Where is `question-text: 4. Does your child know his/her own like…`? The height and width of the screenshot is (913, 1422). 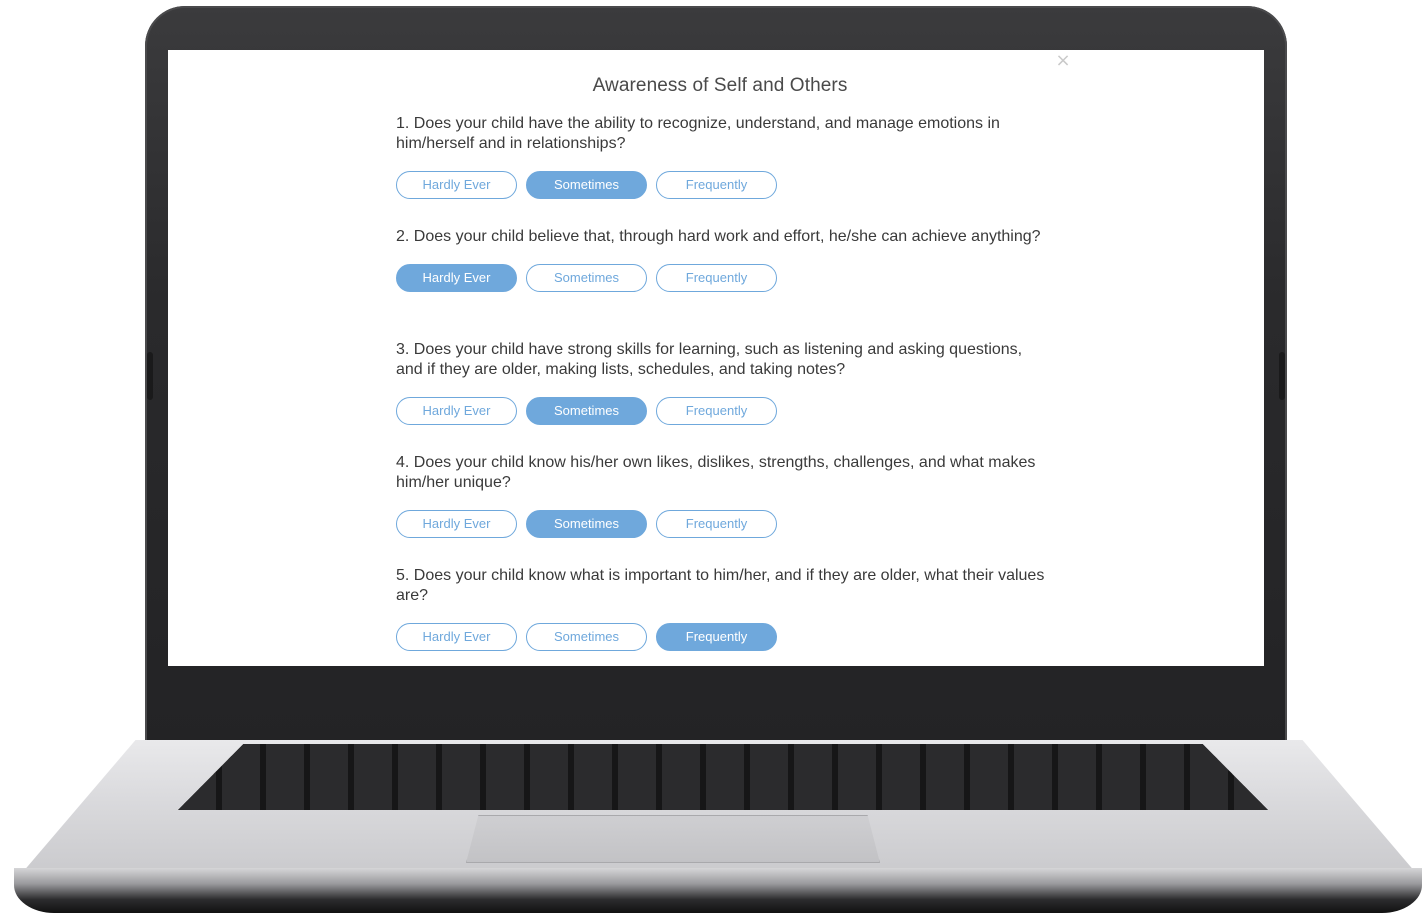 question-text: 4. Does your child know his/her own like… is located at coordinates (716, 472).